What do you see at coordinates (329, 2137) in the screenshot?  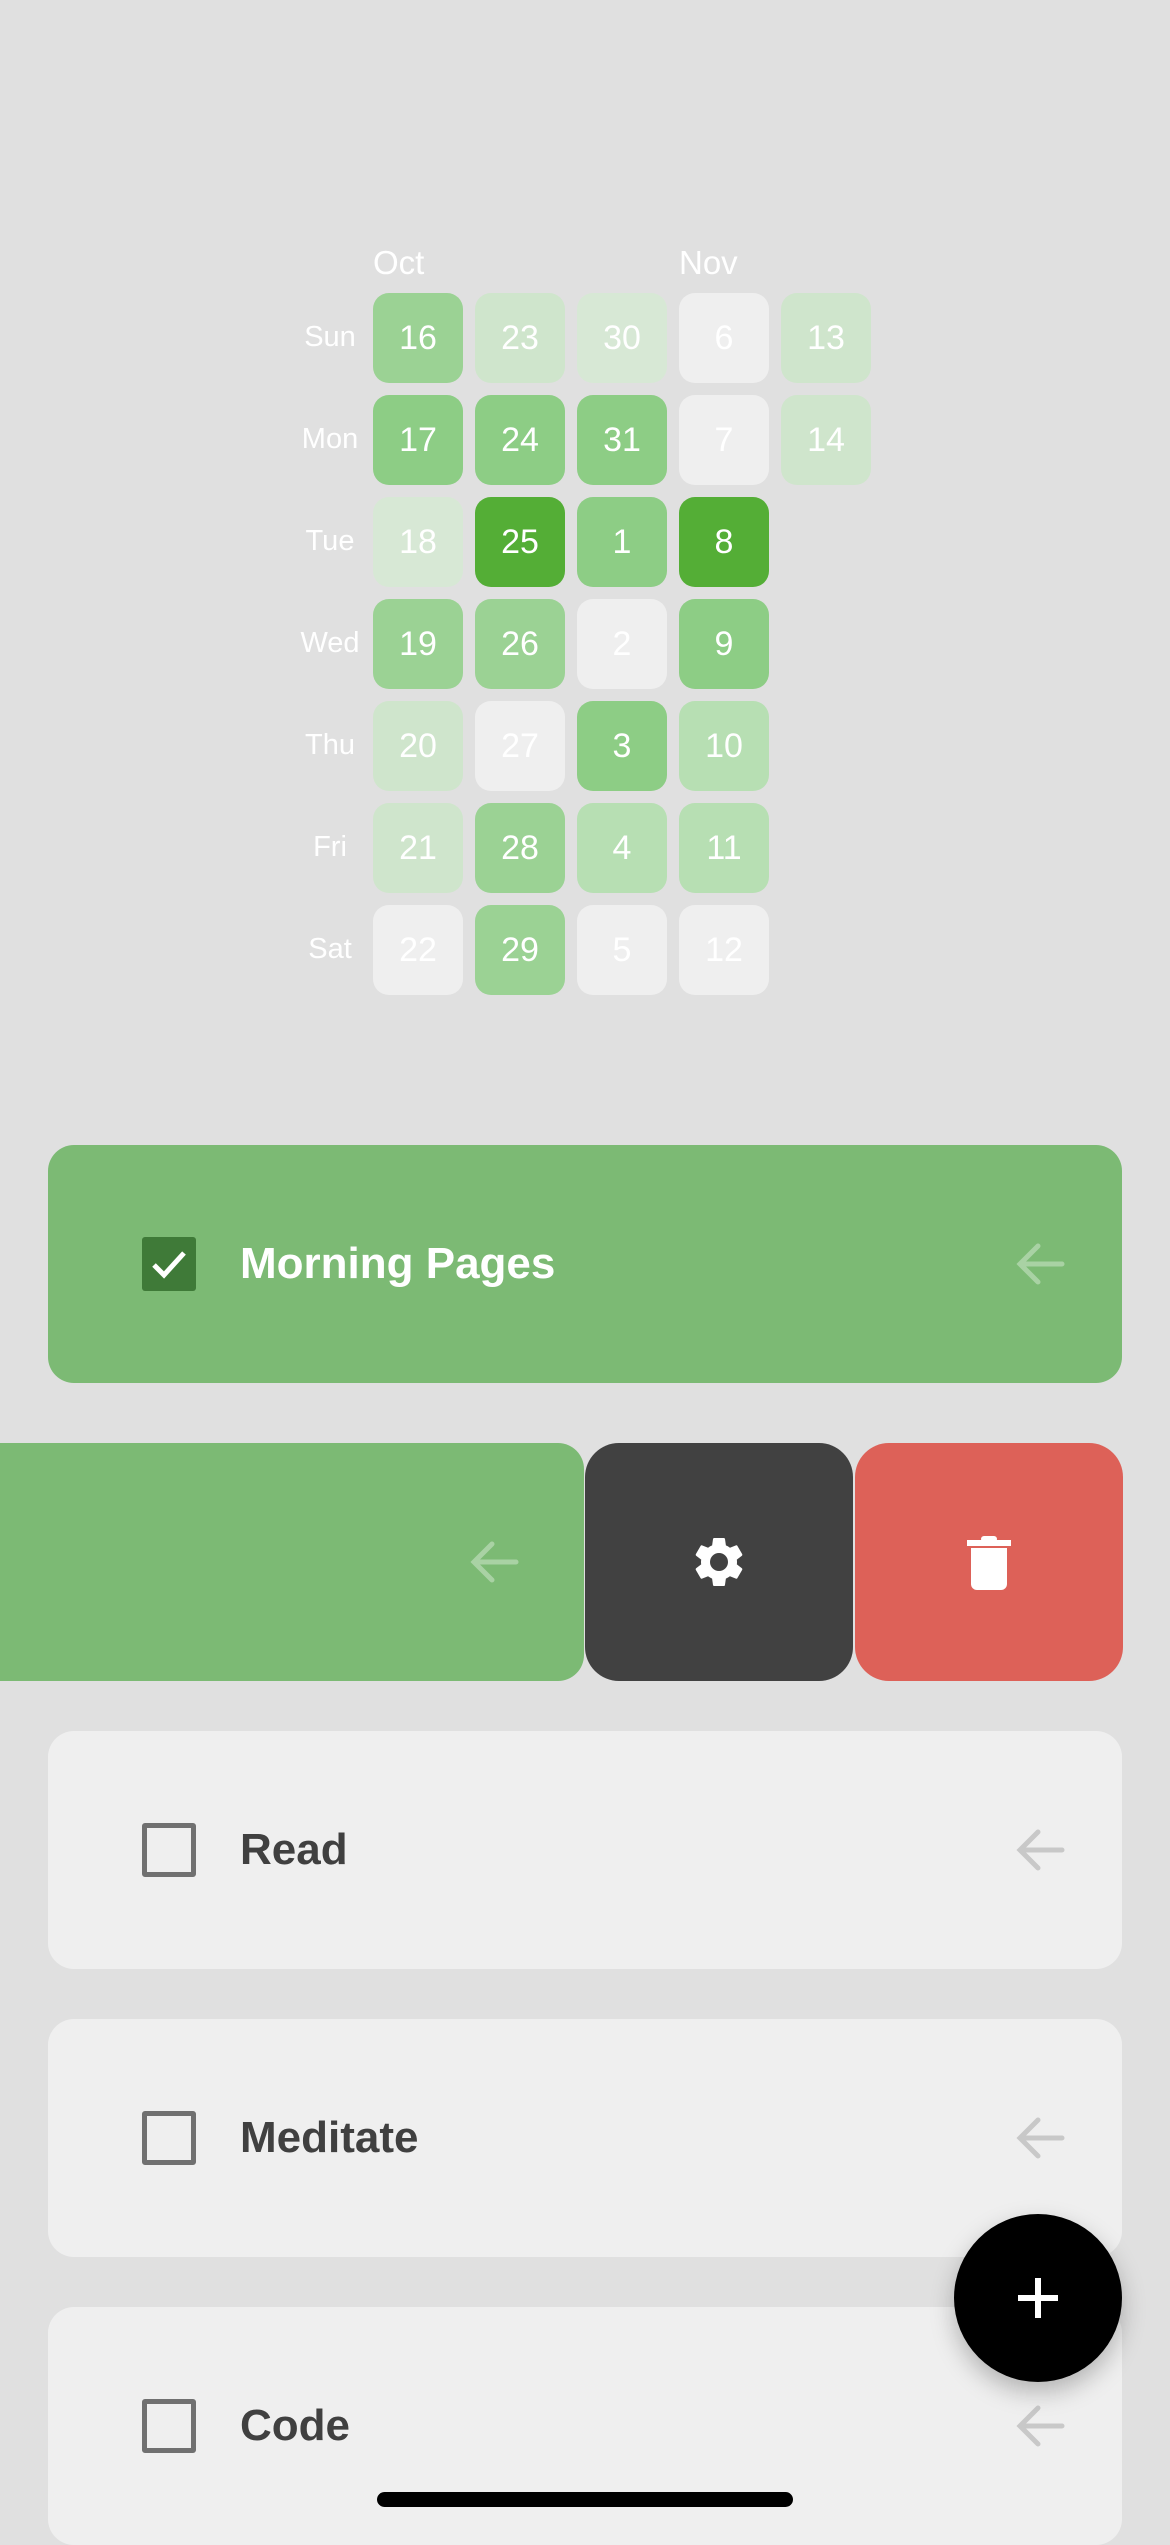 I see `habit-title: Meditate` at bounding box center [329, 2137].